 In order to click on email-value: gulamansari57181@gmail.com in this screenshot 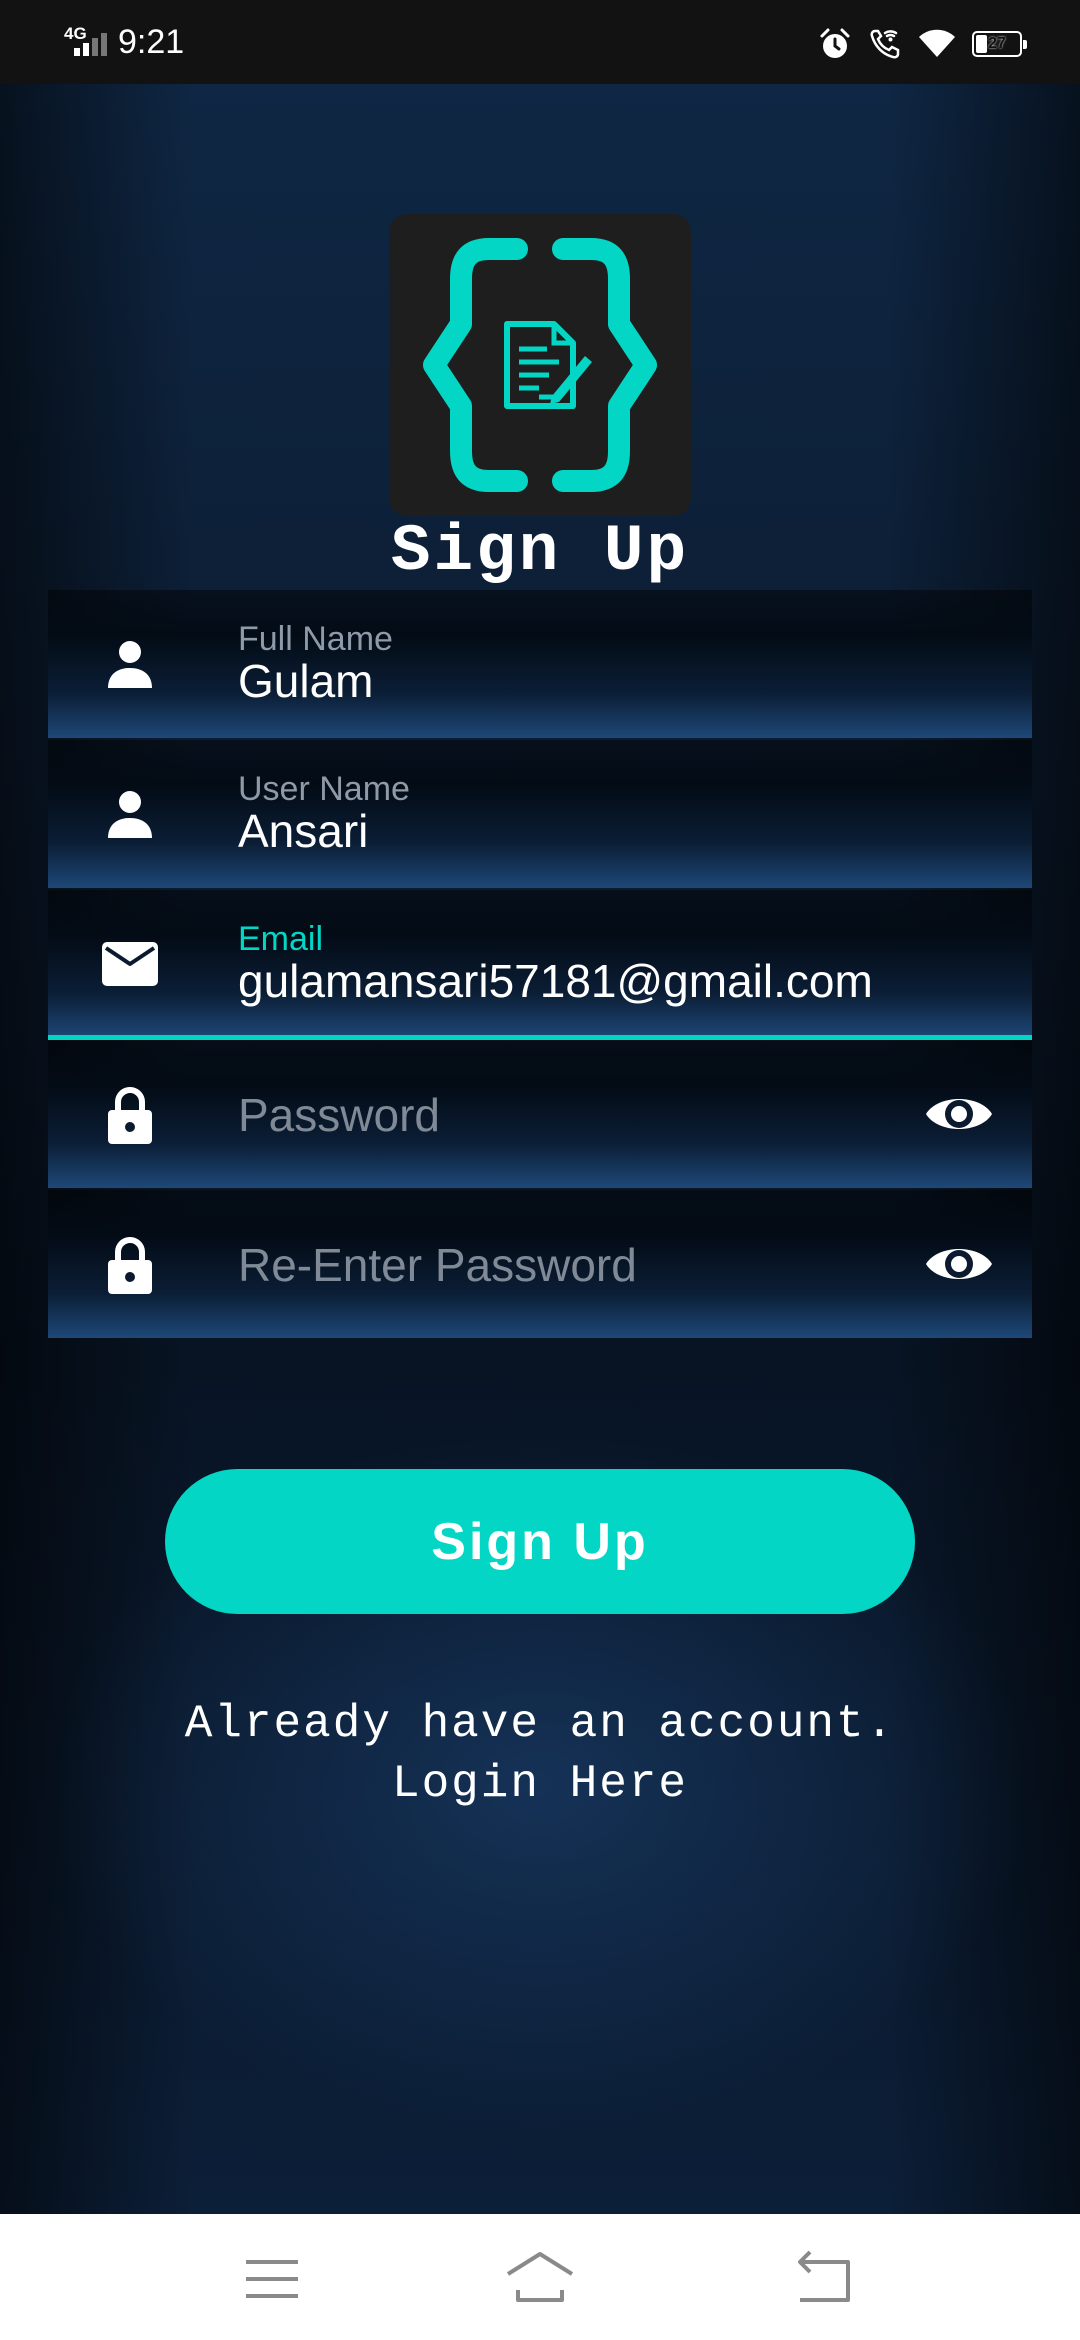, I will do `click(555, 981)`.